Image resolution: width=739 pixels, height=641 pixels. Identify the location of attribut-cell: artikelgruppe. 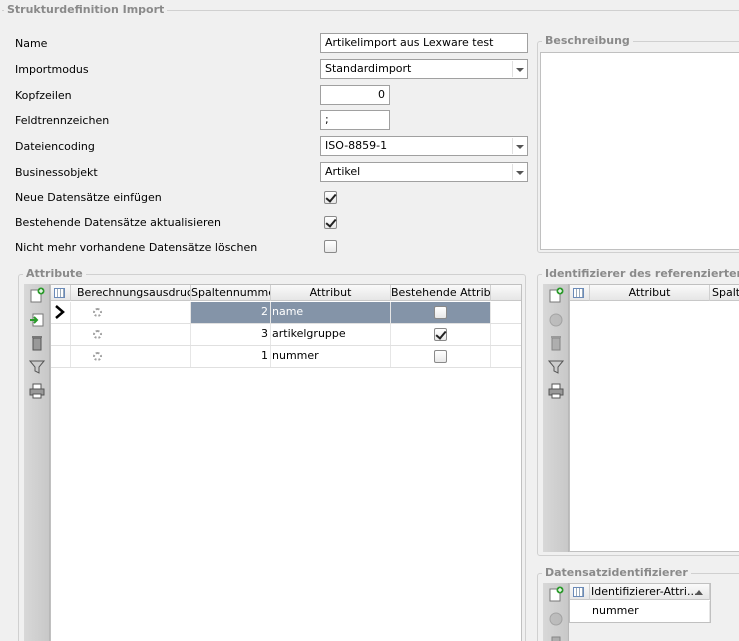
(331, 334).